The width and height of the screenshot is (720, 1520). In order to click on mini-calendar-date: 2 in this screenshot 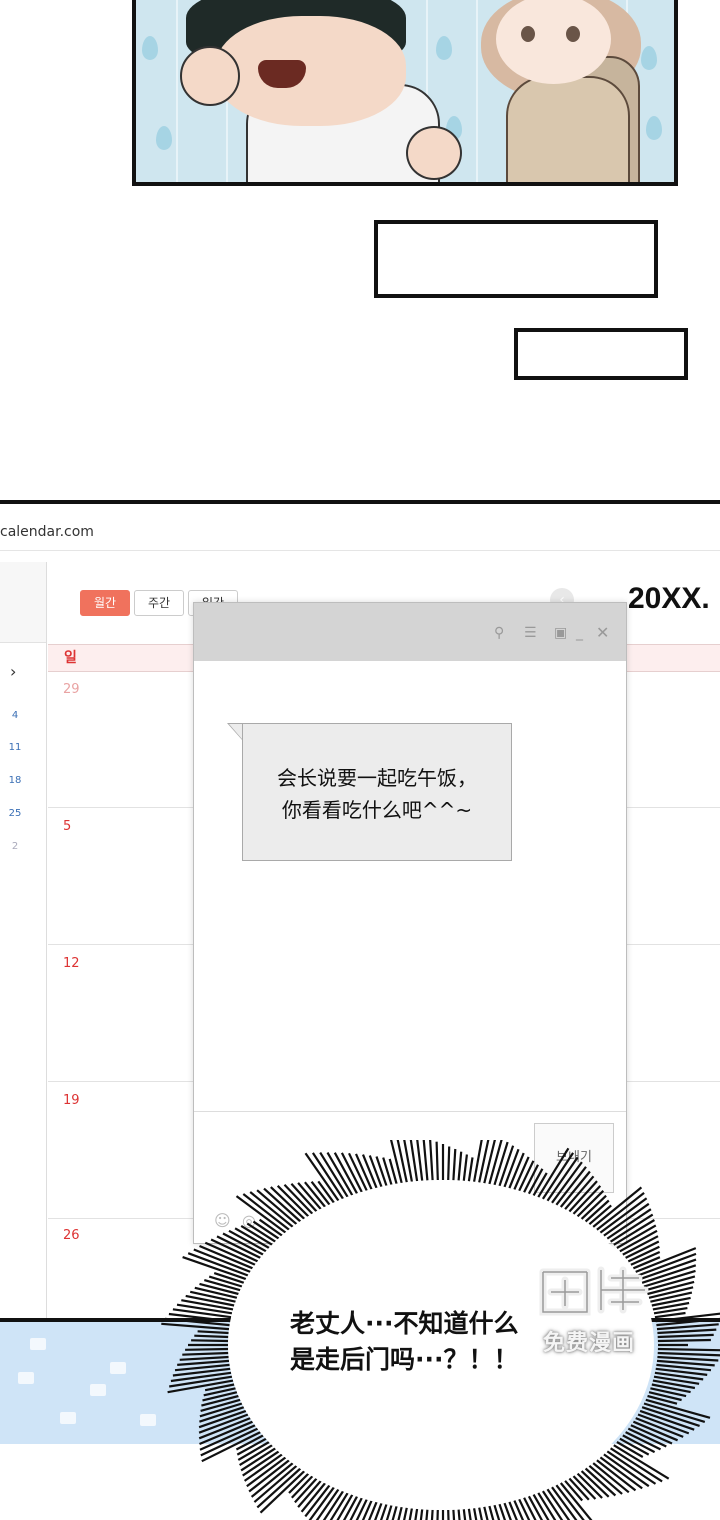, I will do `click(15, 846)`.